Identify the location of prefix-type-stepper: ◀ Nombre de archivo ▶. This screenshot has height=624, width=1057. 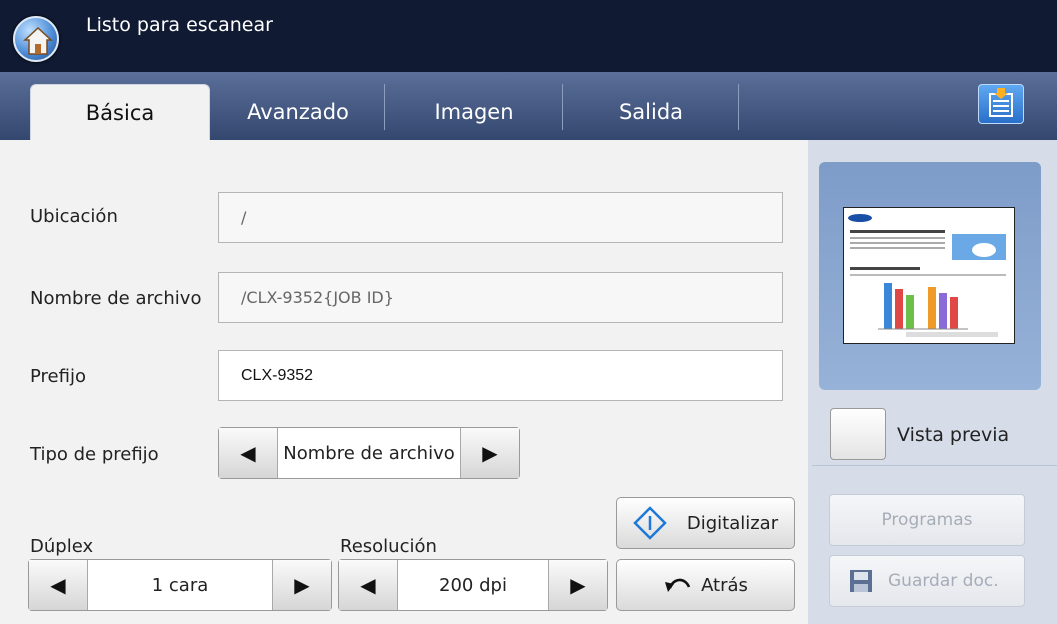
(369, 453).